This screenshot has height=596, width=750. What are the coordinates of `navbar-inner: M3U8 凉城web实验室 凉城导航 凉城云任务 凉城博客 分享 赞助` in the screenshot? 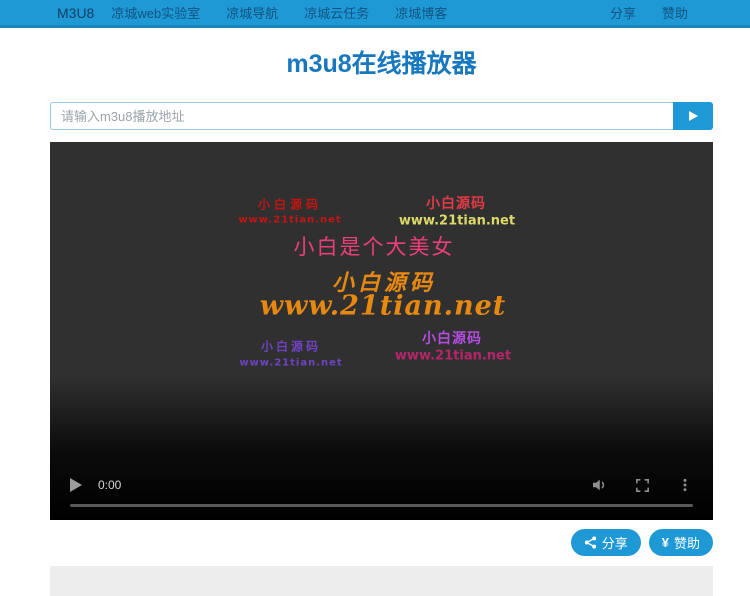 It's located at (381, 12).